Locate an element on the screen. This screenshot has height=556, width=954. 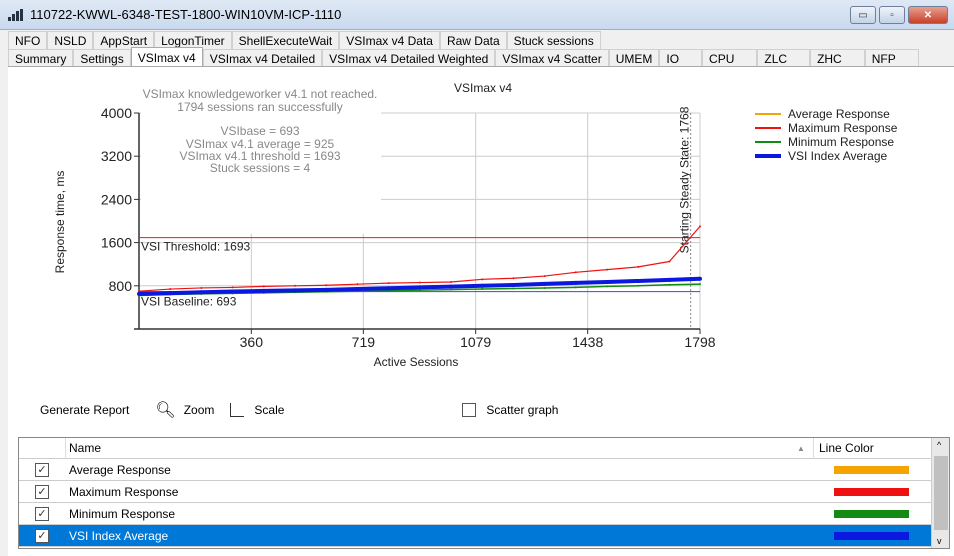
table-row: ✓ Maximum Response is located at coordinates (475, 492).